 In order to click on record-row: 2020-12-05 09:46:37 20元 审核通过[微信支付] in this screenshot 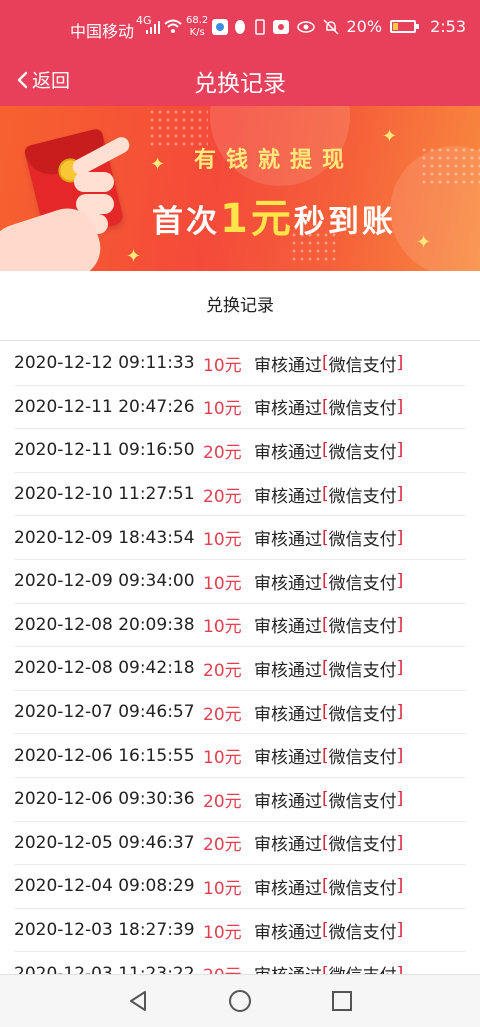, I will do `click(240, 844)`.